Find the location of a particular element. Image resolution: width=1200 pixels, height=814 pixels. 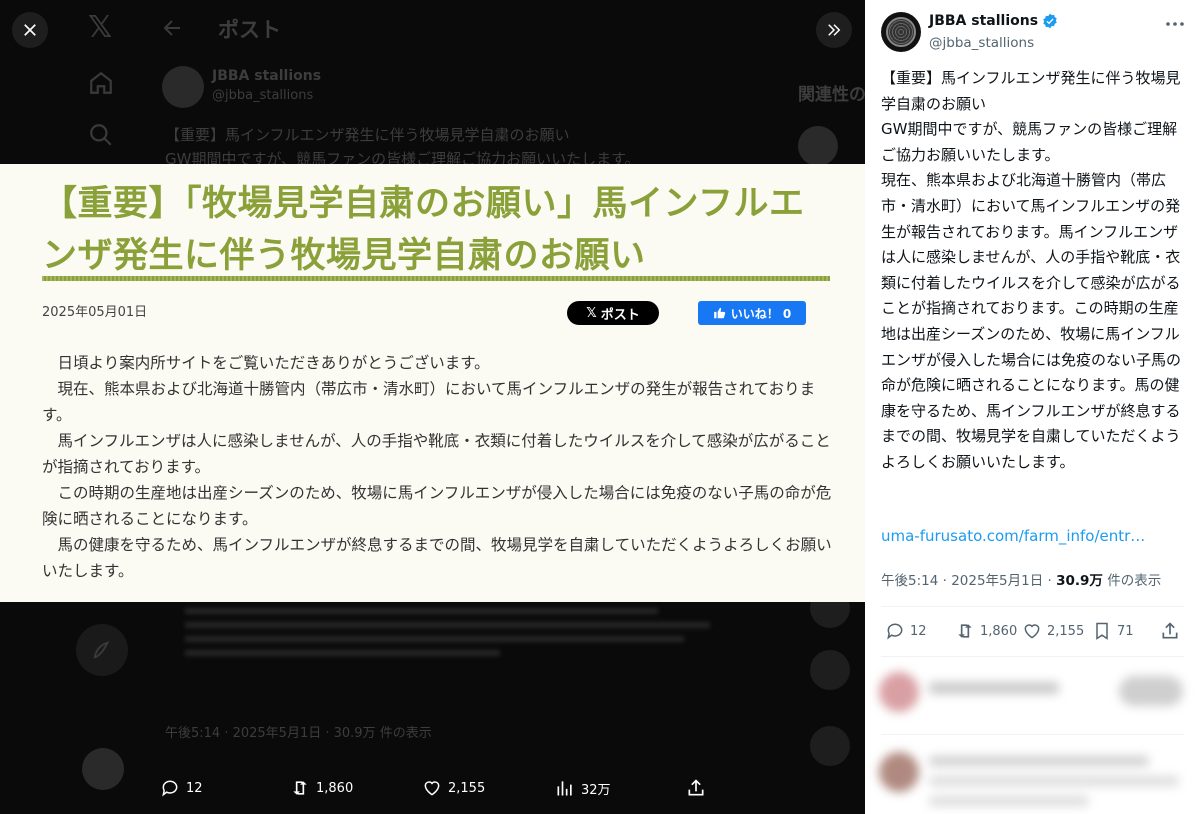

compose-icon is located at coordinates (102, 650).